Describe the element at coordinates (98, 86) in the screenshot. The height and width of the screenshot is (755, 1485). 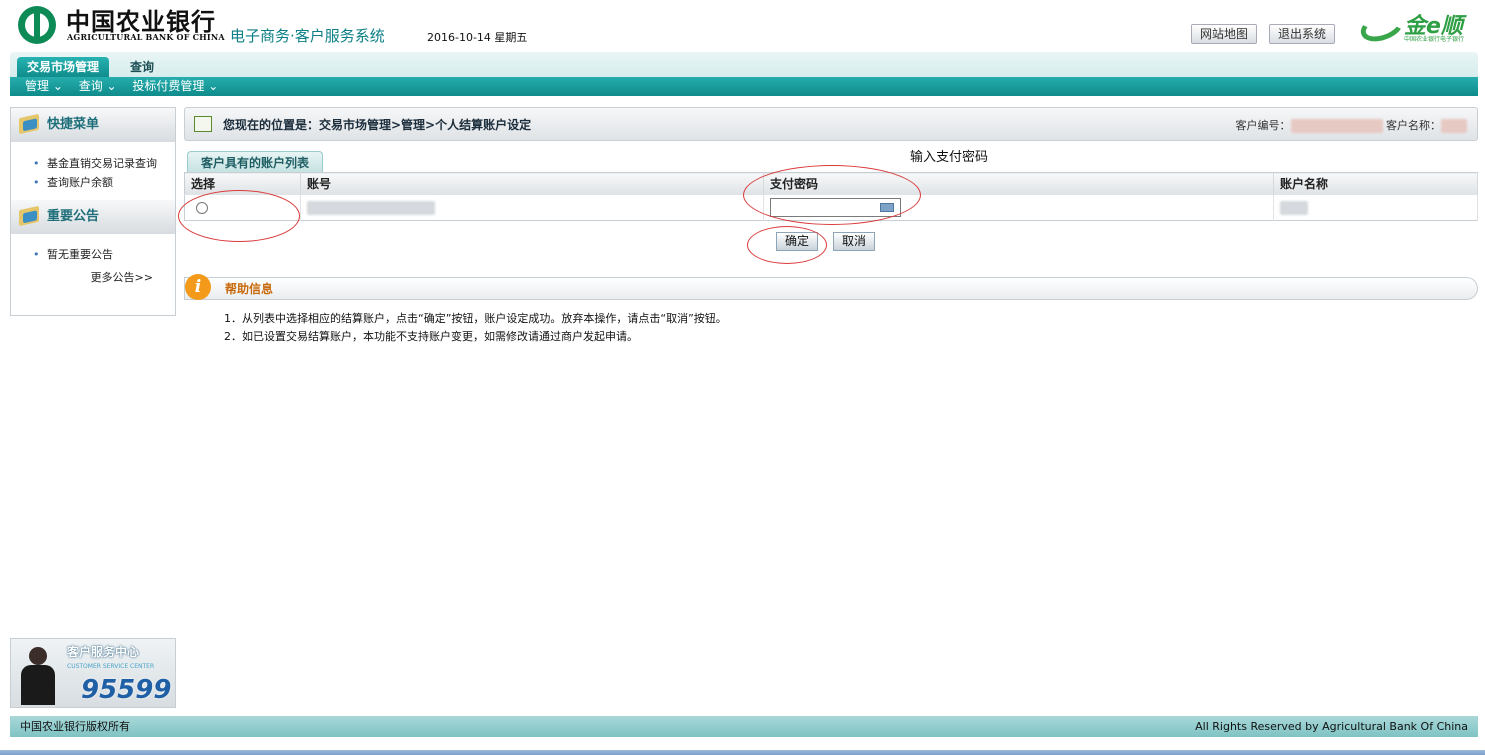
I see `subnav-query: 查询 ⌄` at that location.